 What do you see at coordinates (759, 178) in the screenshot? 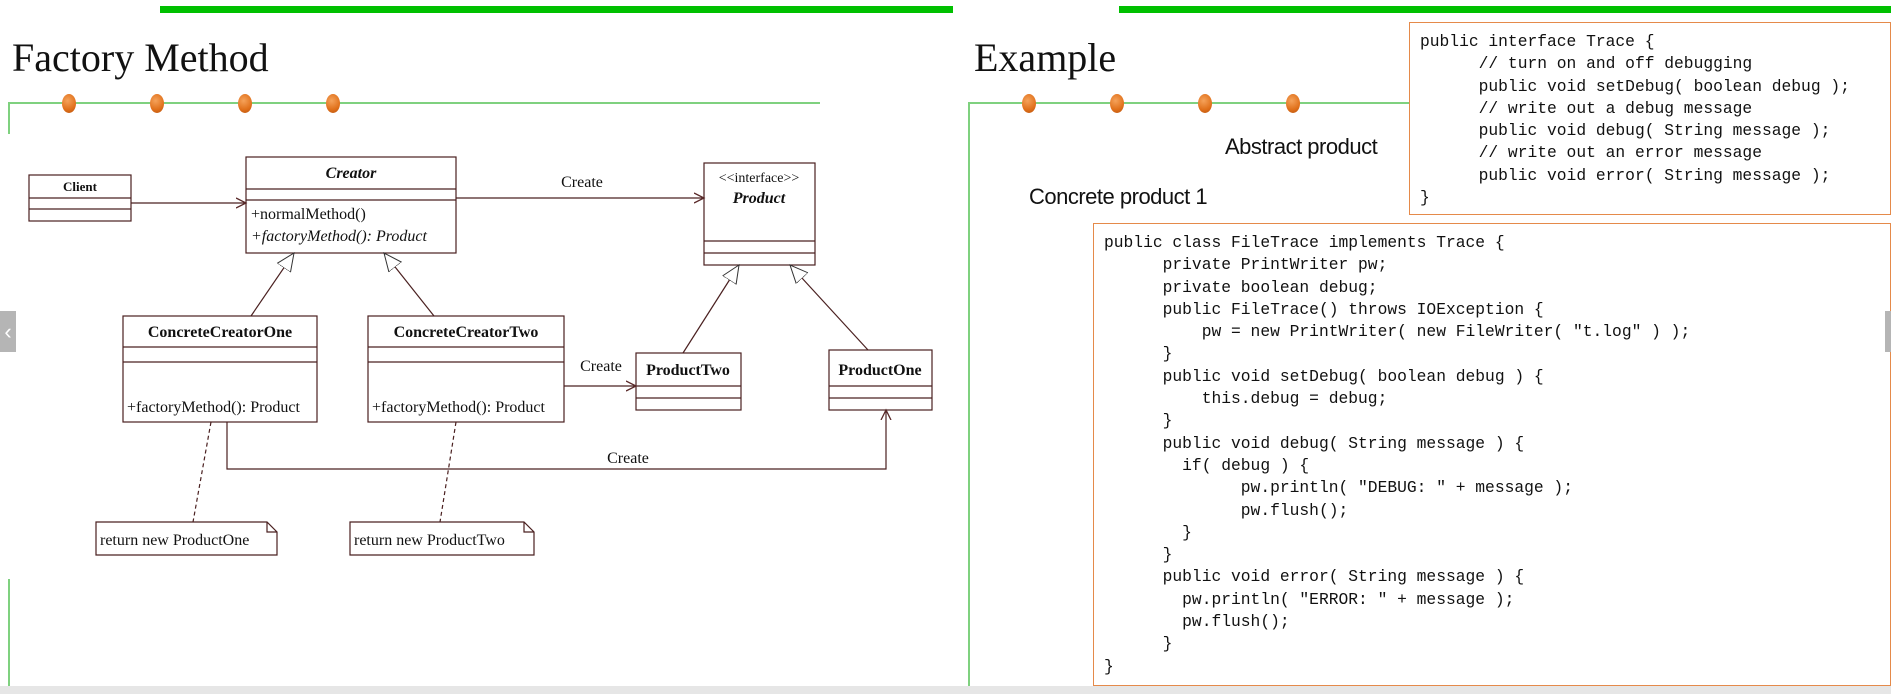
I see `product-stereotype: <<interface>>` at bounding box center [759, 178].